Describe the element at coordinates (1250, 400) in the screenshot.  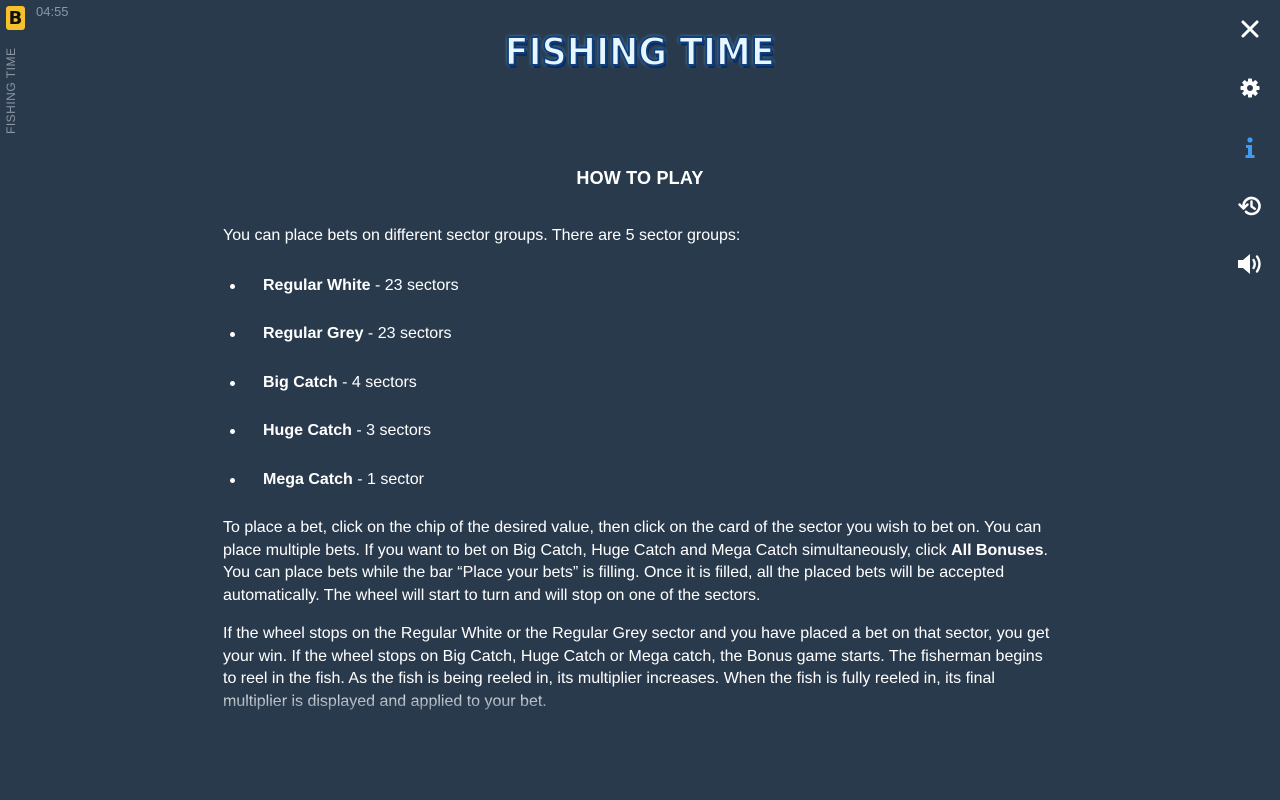
I see `right-toolbar` at that location.